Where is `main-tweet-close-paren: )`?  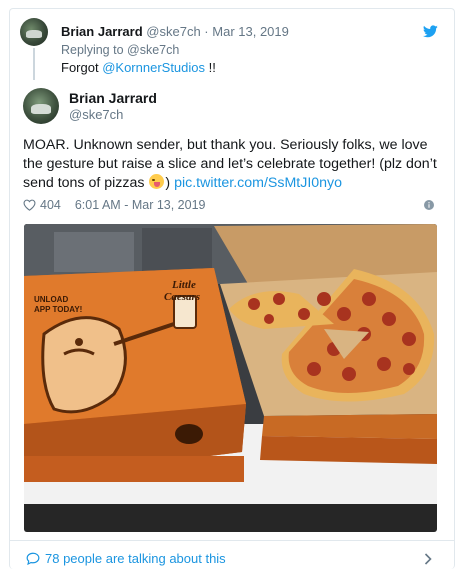
main-tweet-close-paren: ) is located at coordinates (168, 183).